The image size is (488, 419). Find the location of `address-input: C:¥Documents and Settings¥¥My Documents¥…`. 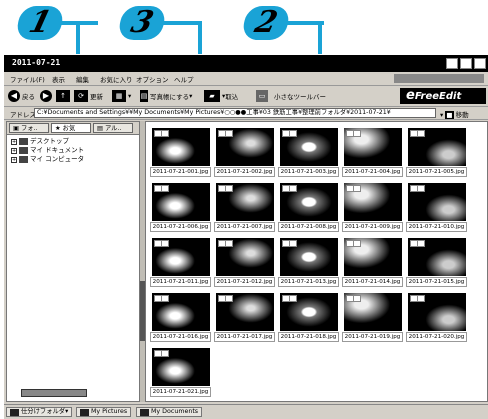

address-input: C:¥Documents and Settings¥¥My Documents¥… is located at coordinates (235, 113).